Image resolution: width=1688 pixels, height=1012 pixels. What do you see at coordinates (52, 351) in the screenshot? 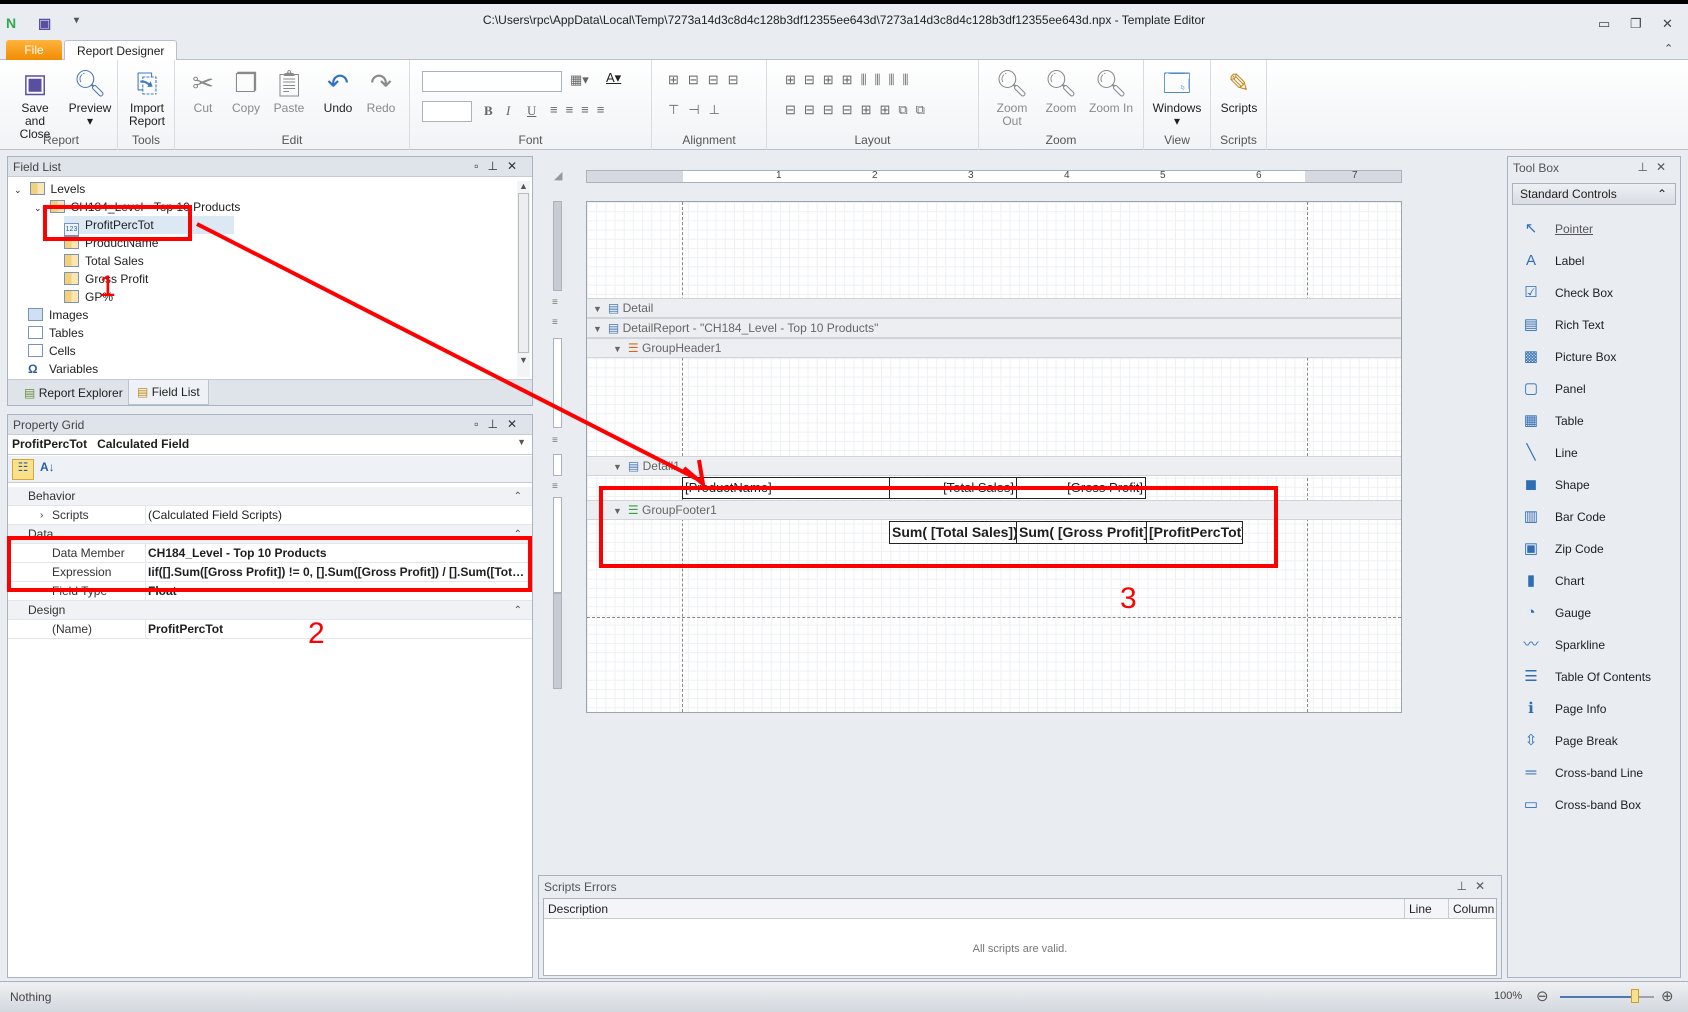
I see `tree-item-cells: Cells` at bounding box center [52, 351].